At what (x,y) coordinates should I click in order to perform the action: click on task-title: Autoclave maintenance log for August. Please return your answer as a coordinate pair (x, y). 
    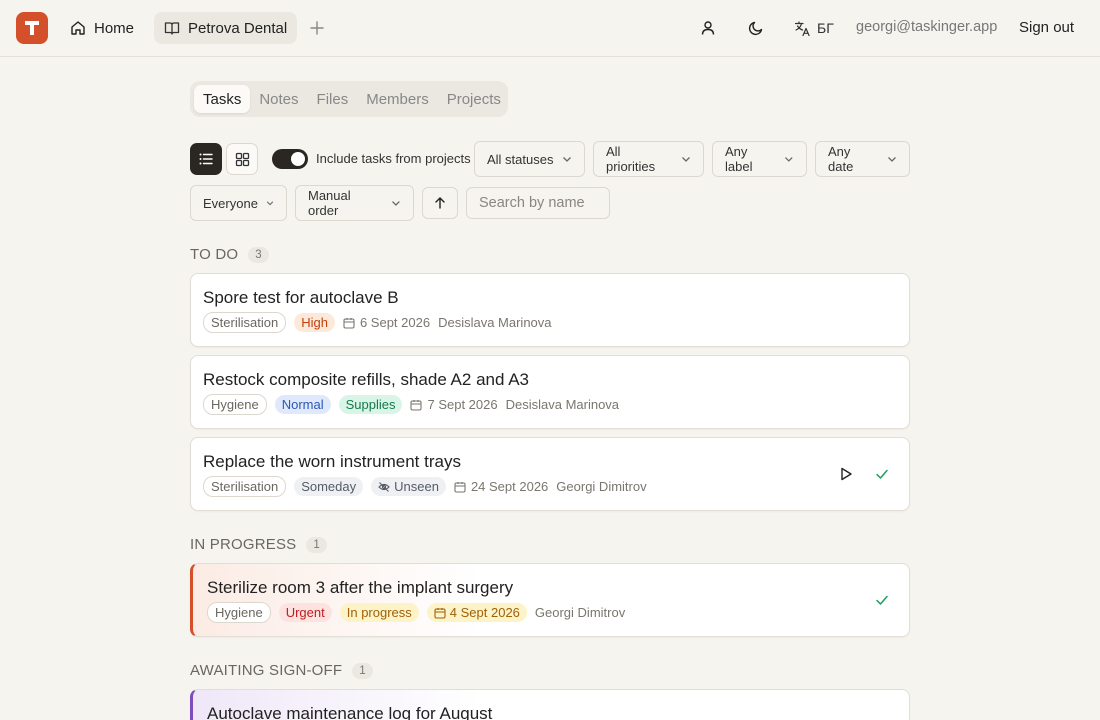
    Looking at the image, I should click on (350, 712).